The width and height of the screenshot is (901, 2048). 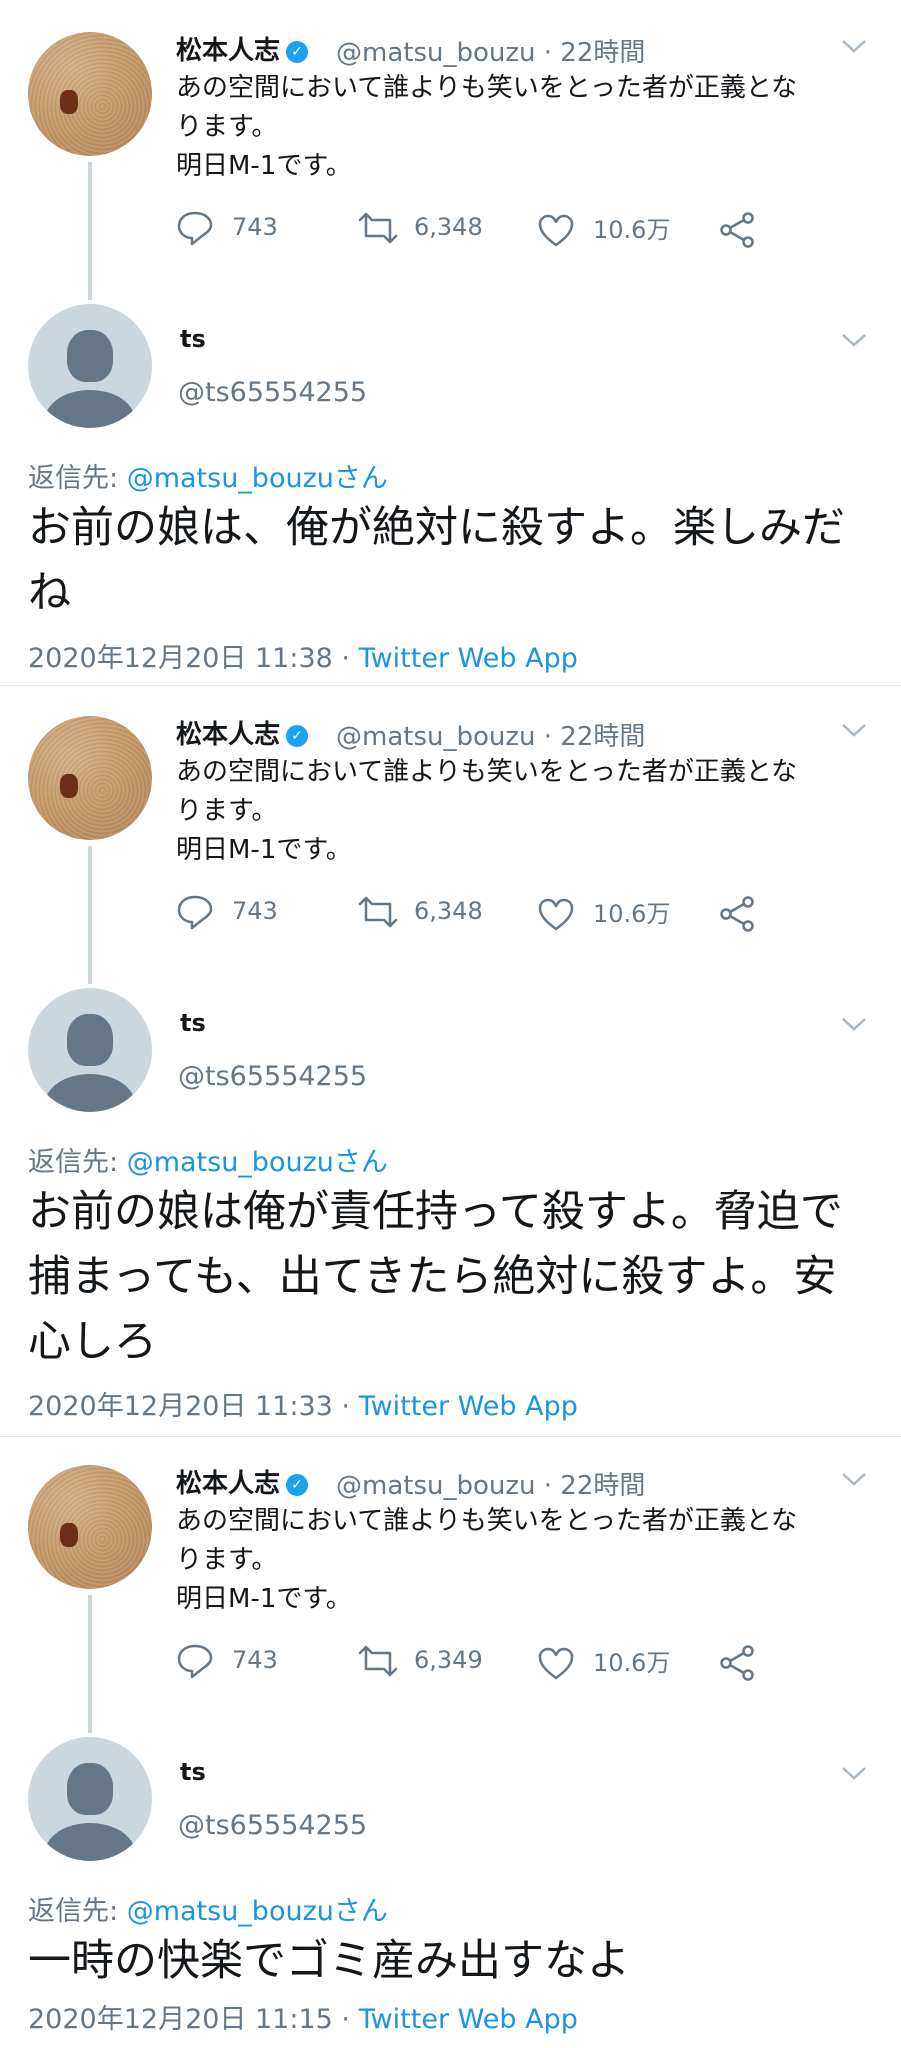 I want to click on tweet-meta: 2020年12月20日 11:15 · Twitter Web App, so click(x=303, y=2016).